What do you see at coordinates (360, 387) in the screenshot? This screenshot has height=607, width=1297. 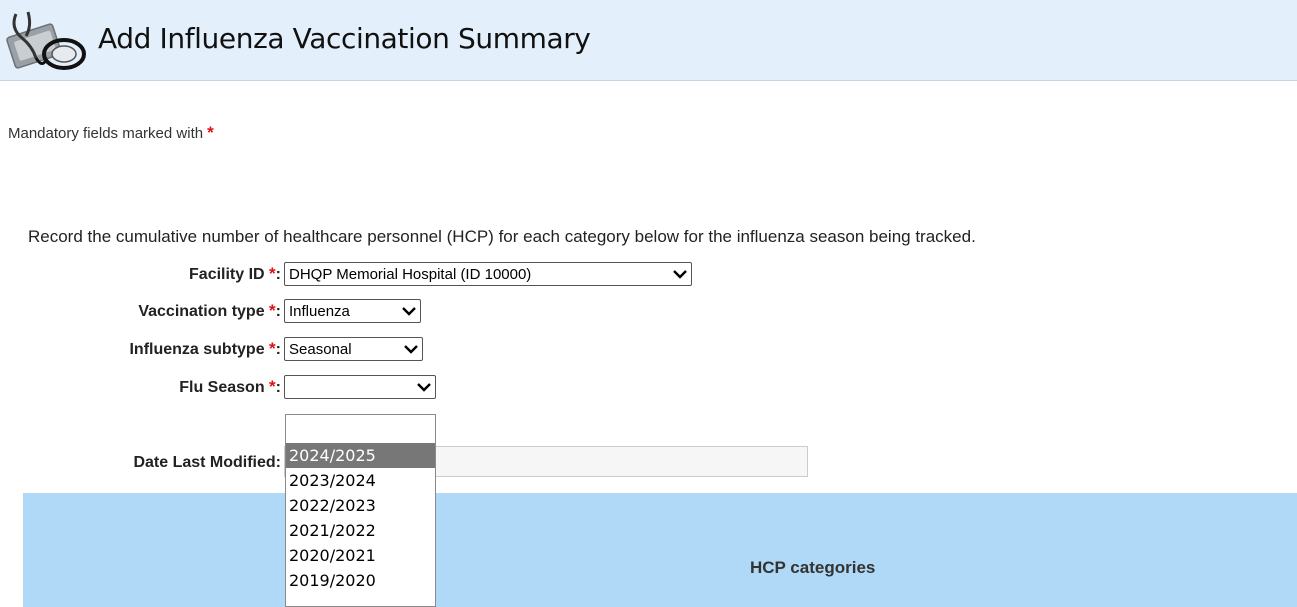 I see `flu-season-select` at bounding box center [360, 387].